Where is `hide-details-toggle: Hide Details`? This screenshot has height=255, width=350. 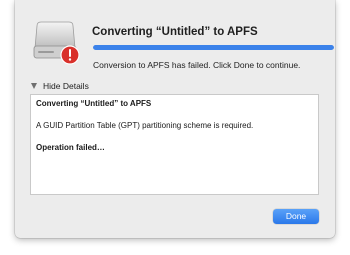 hide-details-toggle: Hide Details is located at coordinates (60, 86).